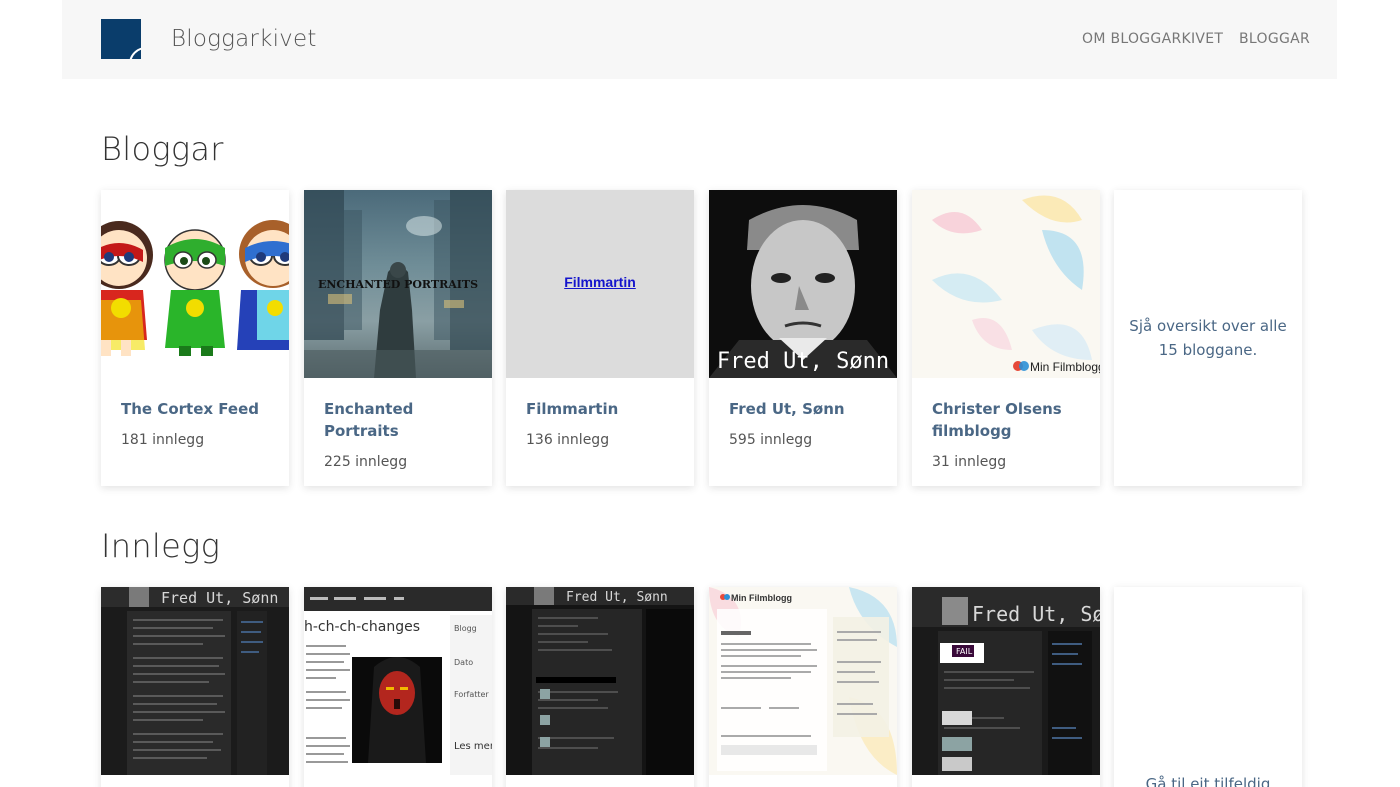 This screenshot has width=1400, height=787. I want to click on blog-title: Fred Ut, Sønn, so click(804, 409).